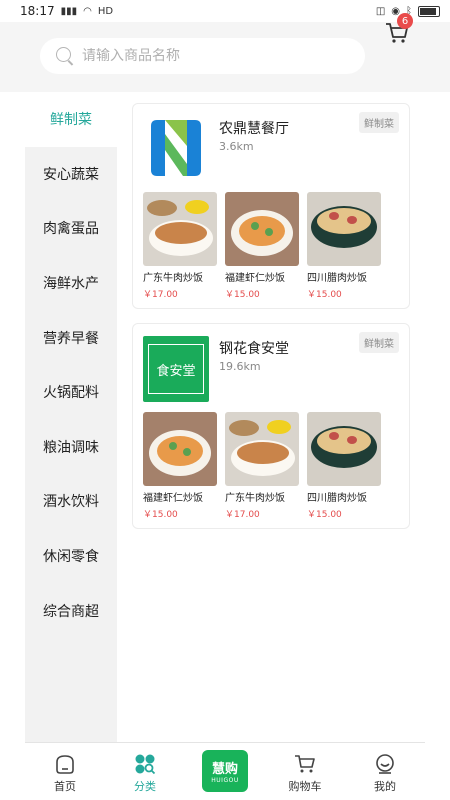  I want to click on nav-mine: 我的, so click(385, 771).